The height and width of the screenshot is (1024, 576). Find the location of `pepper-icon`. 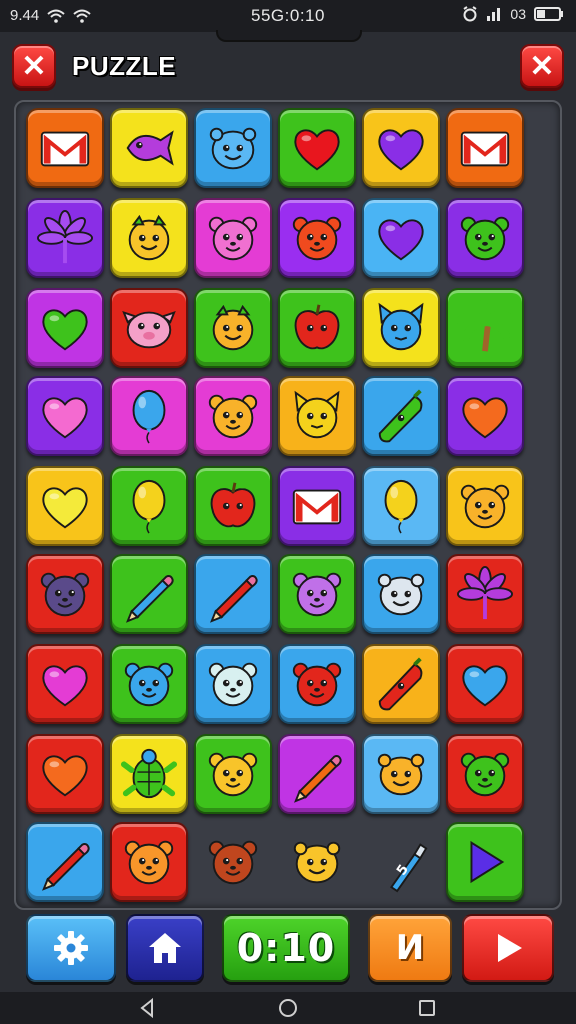

pepper-icon is located at coordinates (400, 684).